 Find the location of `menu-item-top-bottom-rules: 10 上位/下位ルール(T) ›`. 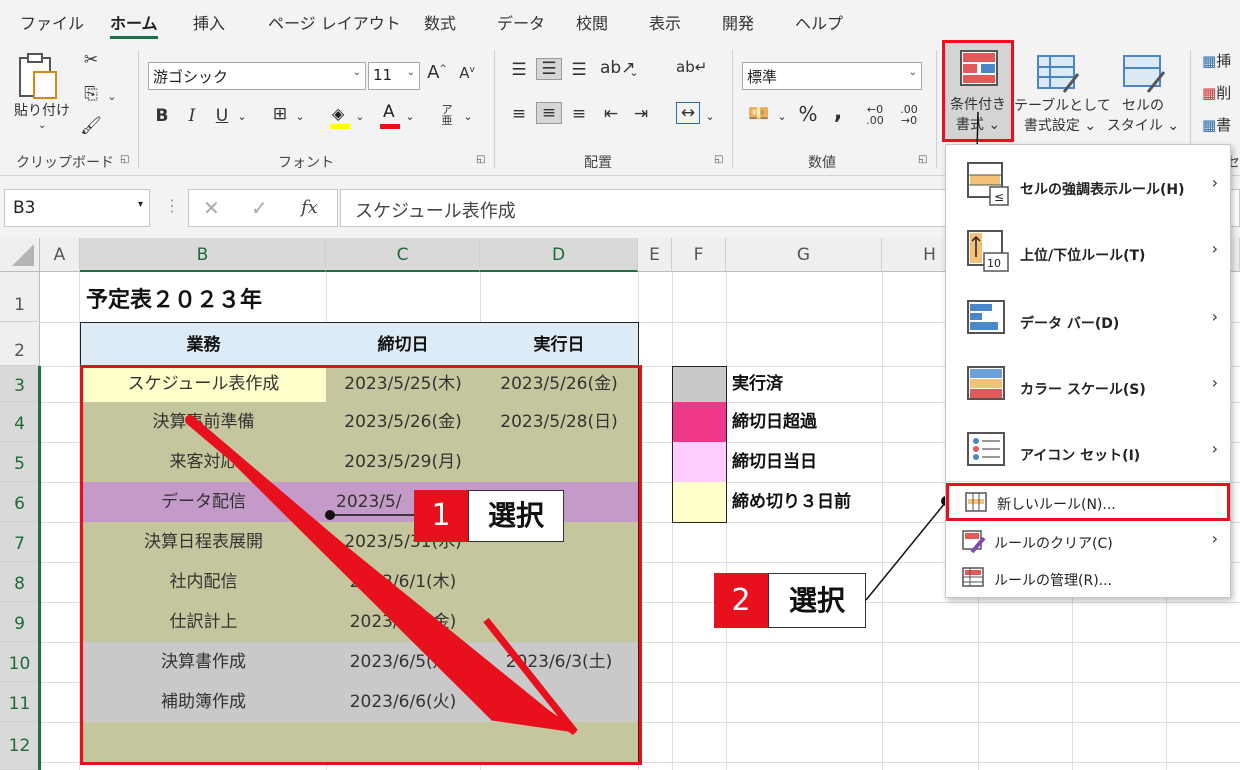

menu-item-top-bottom-rules: 10 上位/下位ルール(T) › is located at coordinates (1088, 249).